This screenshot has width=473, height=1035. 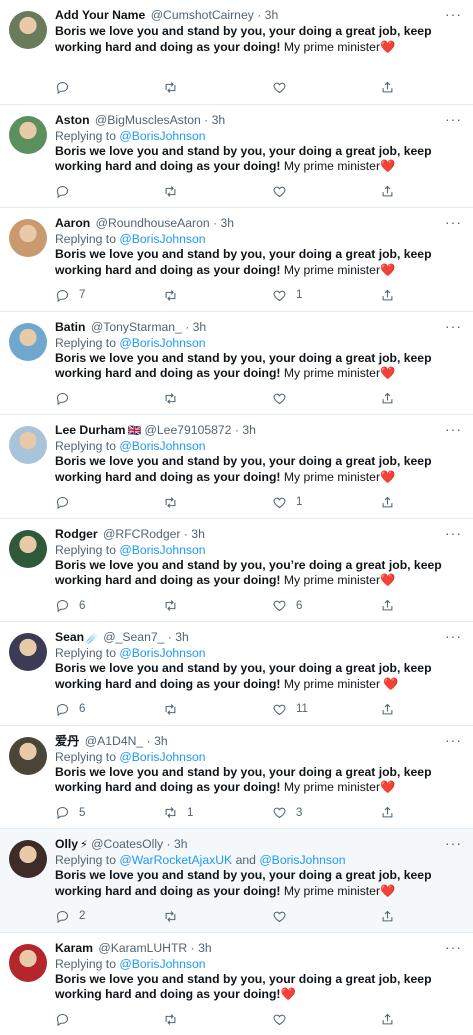 What do you see at coordinates (70, 813) in the screenshot?
I see `reply-button: 5` at bounding box center [70, 813].